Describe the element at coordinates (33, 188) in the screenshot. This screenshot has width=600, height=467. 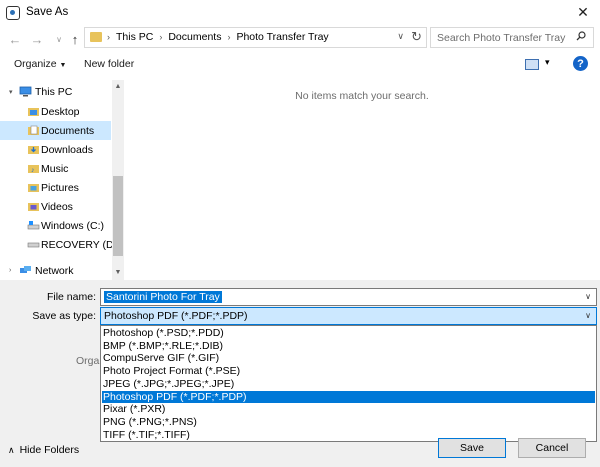
I see `pictures-icon` at that location.